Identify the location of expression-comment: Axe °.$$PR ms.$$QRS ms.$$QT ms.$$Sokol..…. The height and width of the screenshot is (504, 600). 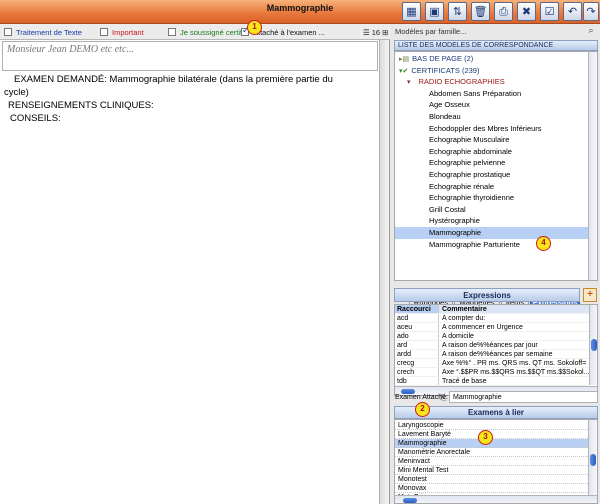
(515, 372).